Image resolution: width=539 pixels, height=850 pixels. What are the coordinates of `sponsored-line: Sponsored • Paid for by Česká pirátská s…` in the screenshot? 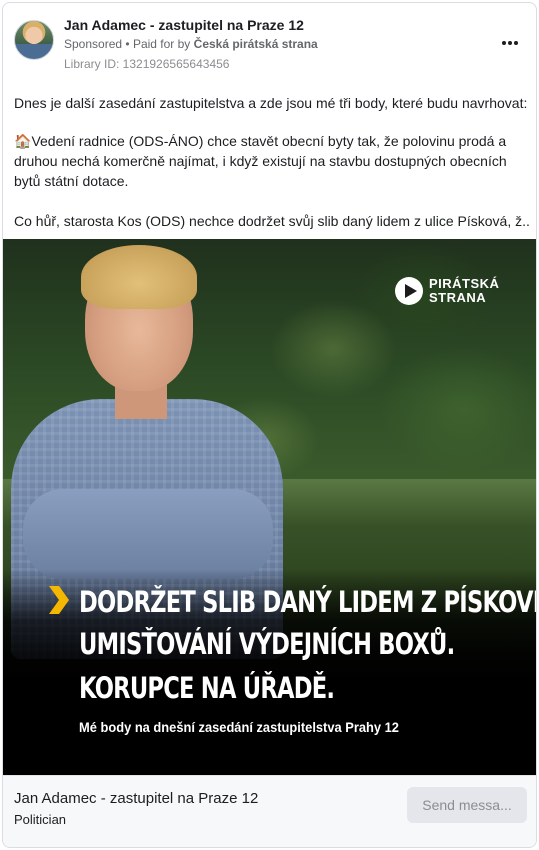 It's located at (191, 44).